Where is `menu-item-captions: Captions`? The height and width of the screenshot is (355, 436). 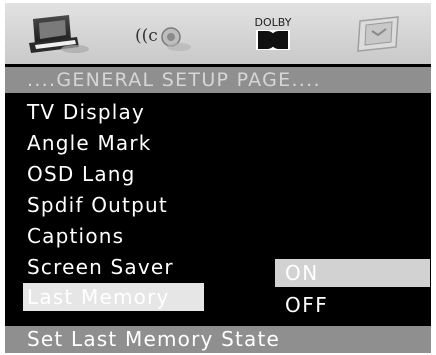
menu-item-captions: Captions is located at coordinates (75, 236).